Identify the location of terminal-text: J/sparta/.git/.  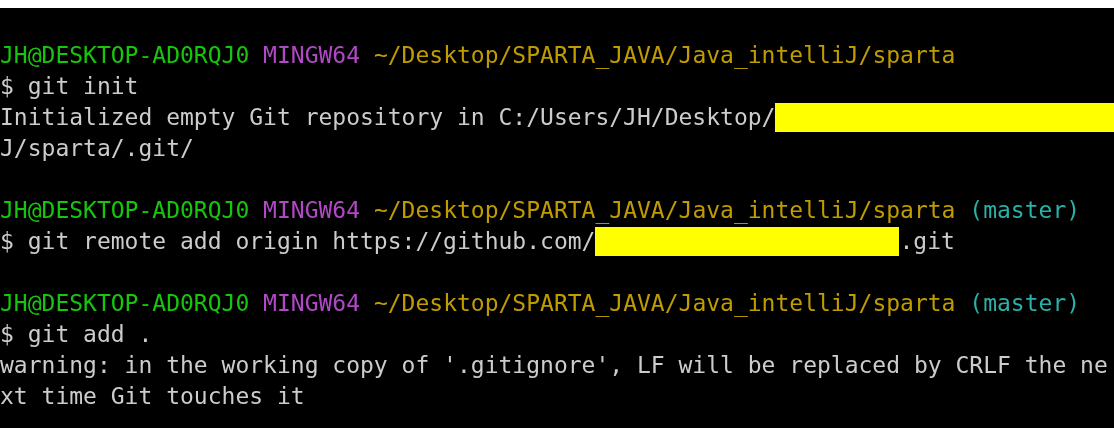
(97, 148).